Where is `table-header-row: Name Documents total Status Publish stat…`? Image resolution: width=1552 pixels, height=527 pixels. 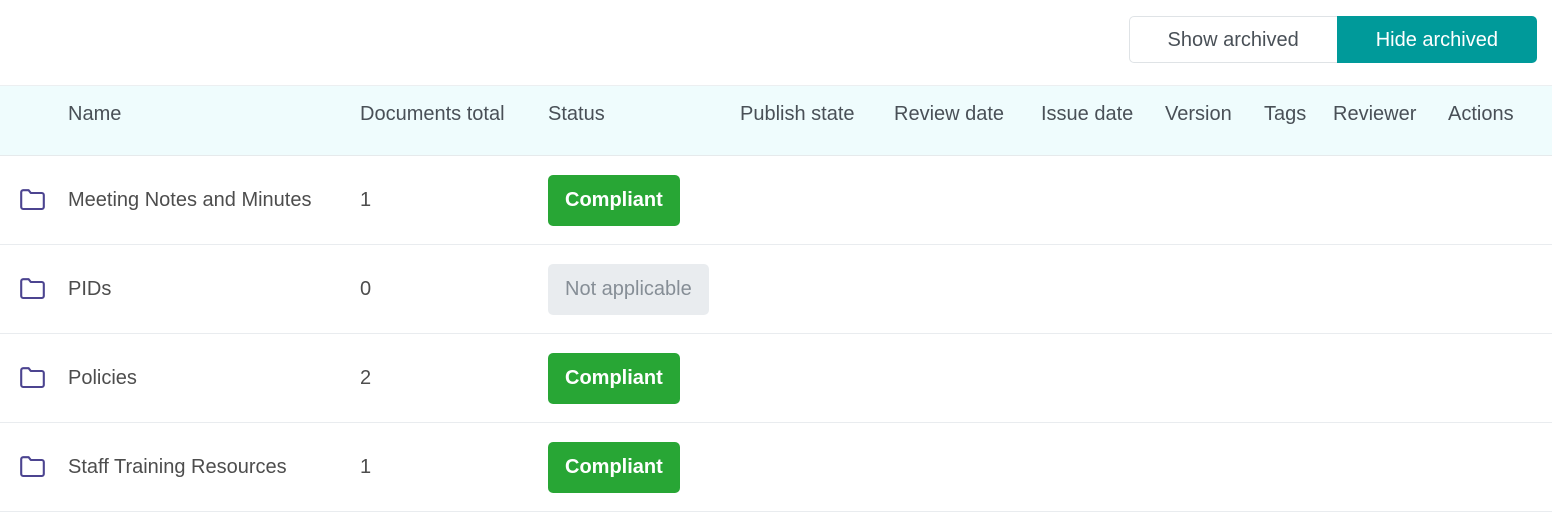 table-header-row: Name Documents total Status Publish stat… is located at coordinates (776, 120).